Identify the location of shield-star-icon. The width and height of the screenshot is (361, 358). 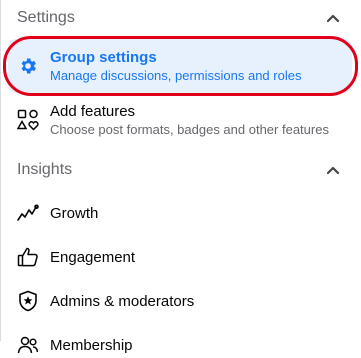
(28, 301).